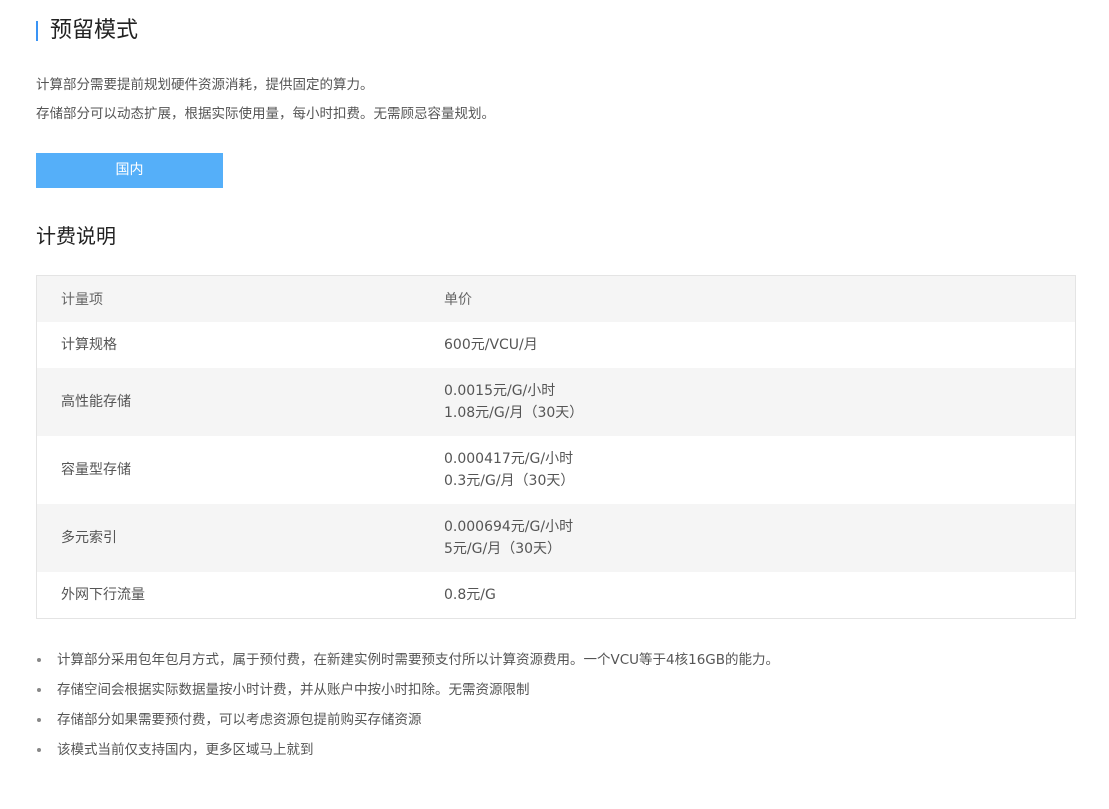 The width and height of the screenshot is (1109, 809). I want to click on title-accent-bar, so click(37, 31).